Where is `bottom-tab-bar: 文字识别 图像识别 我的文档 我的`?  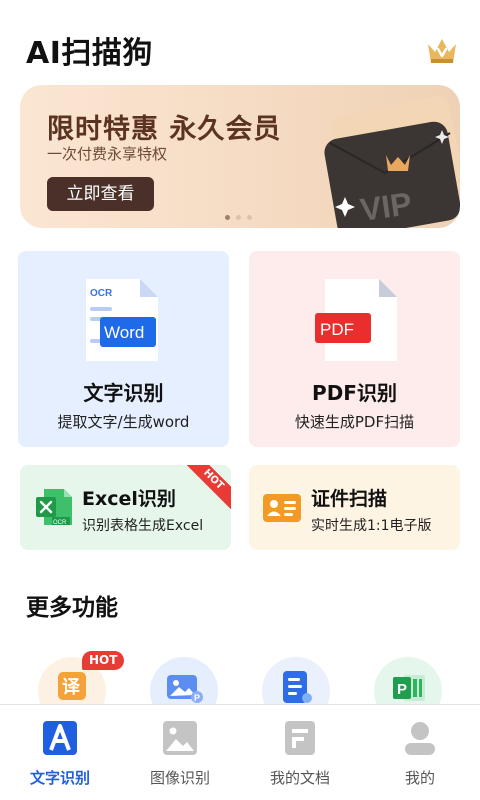
bottom-tab-bar: 文字识别 图像识别 我的文档 我的 is located at coordinates (240, 752).